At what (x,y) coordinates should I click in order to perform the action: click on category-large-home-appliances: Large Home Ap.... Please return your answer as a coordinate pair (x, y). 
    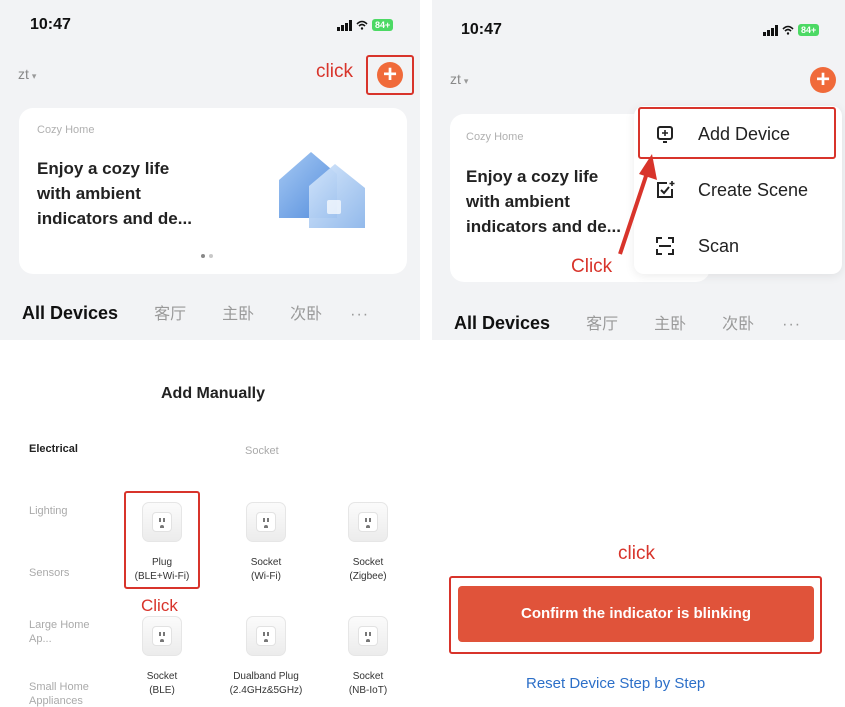
    Looking at the image, I should click on (64, 632).